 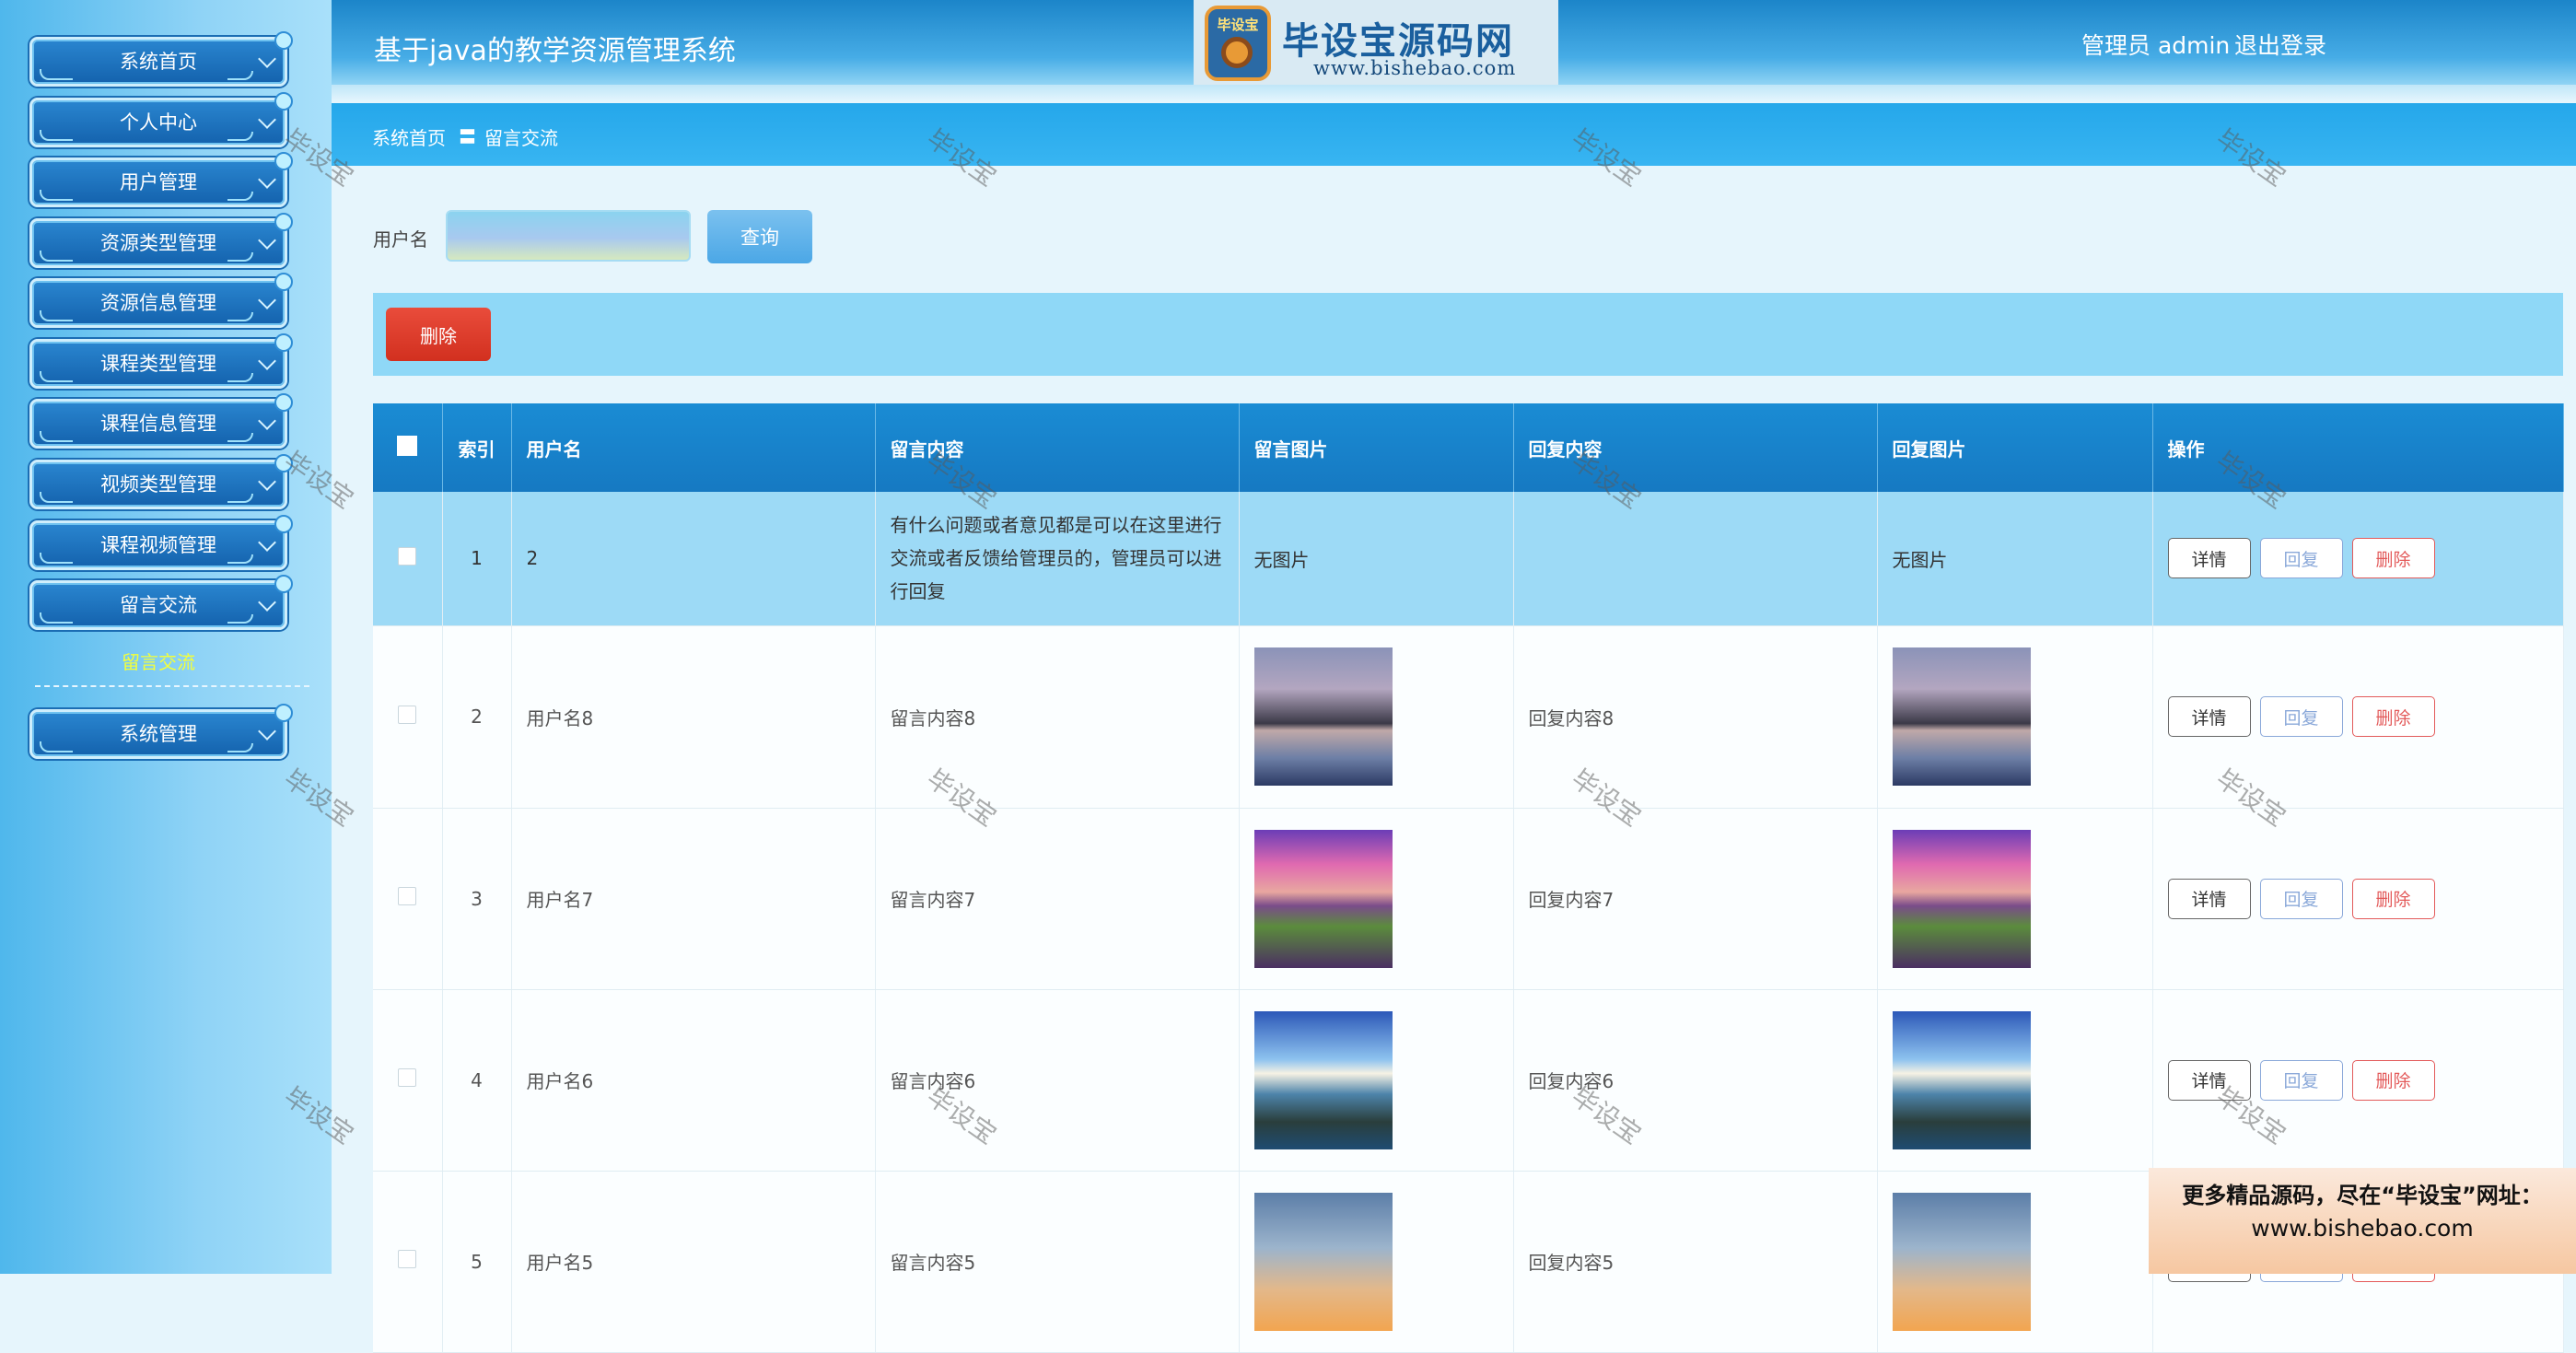 I want to click on row-reply-image-cell, so click(x=2015, y=1080).